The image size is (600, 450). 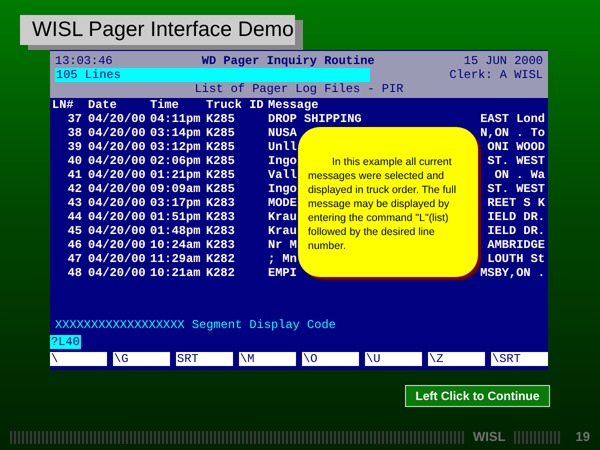 What do you see at coordinates (195, 325) in the screenshot?
I see `segment-label: XXXXXXXXXXXXXXXXXX Segment Display Code` at bounding box center [195, 325].